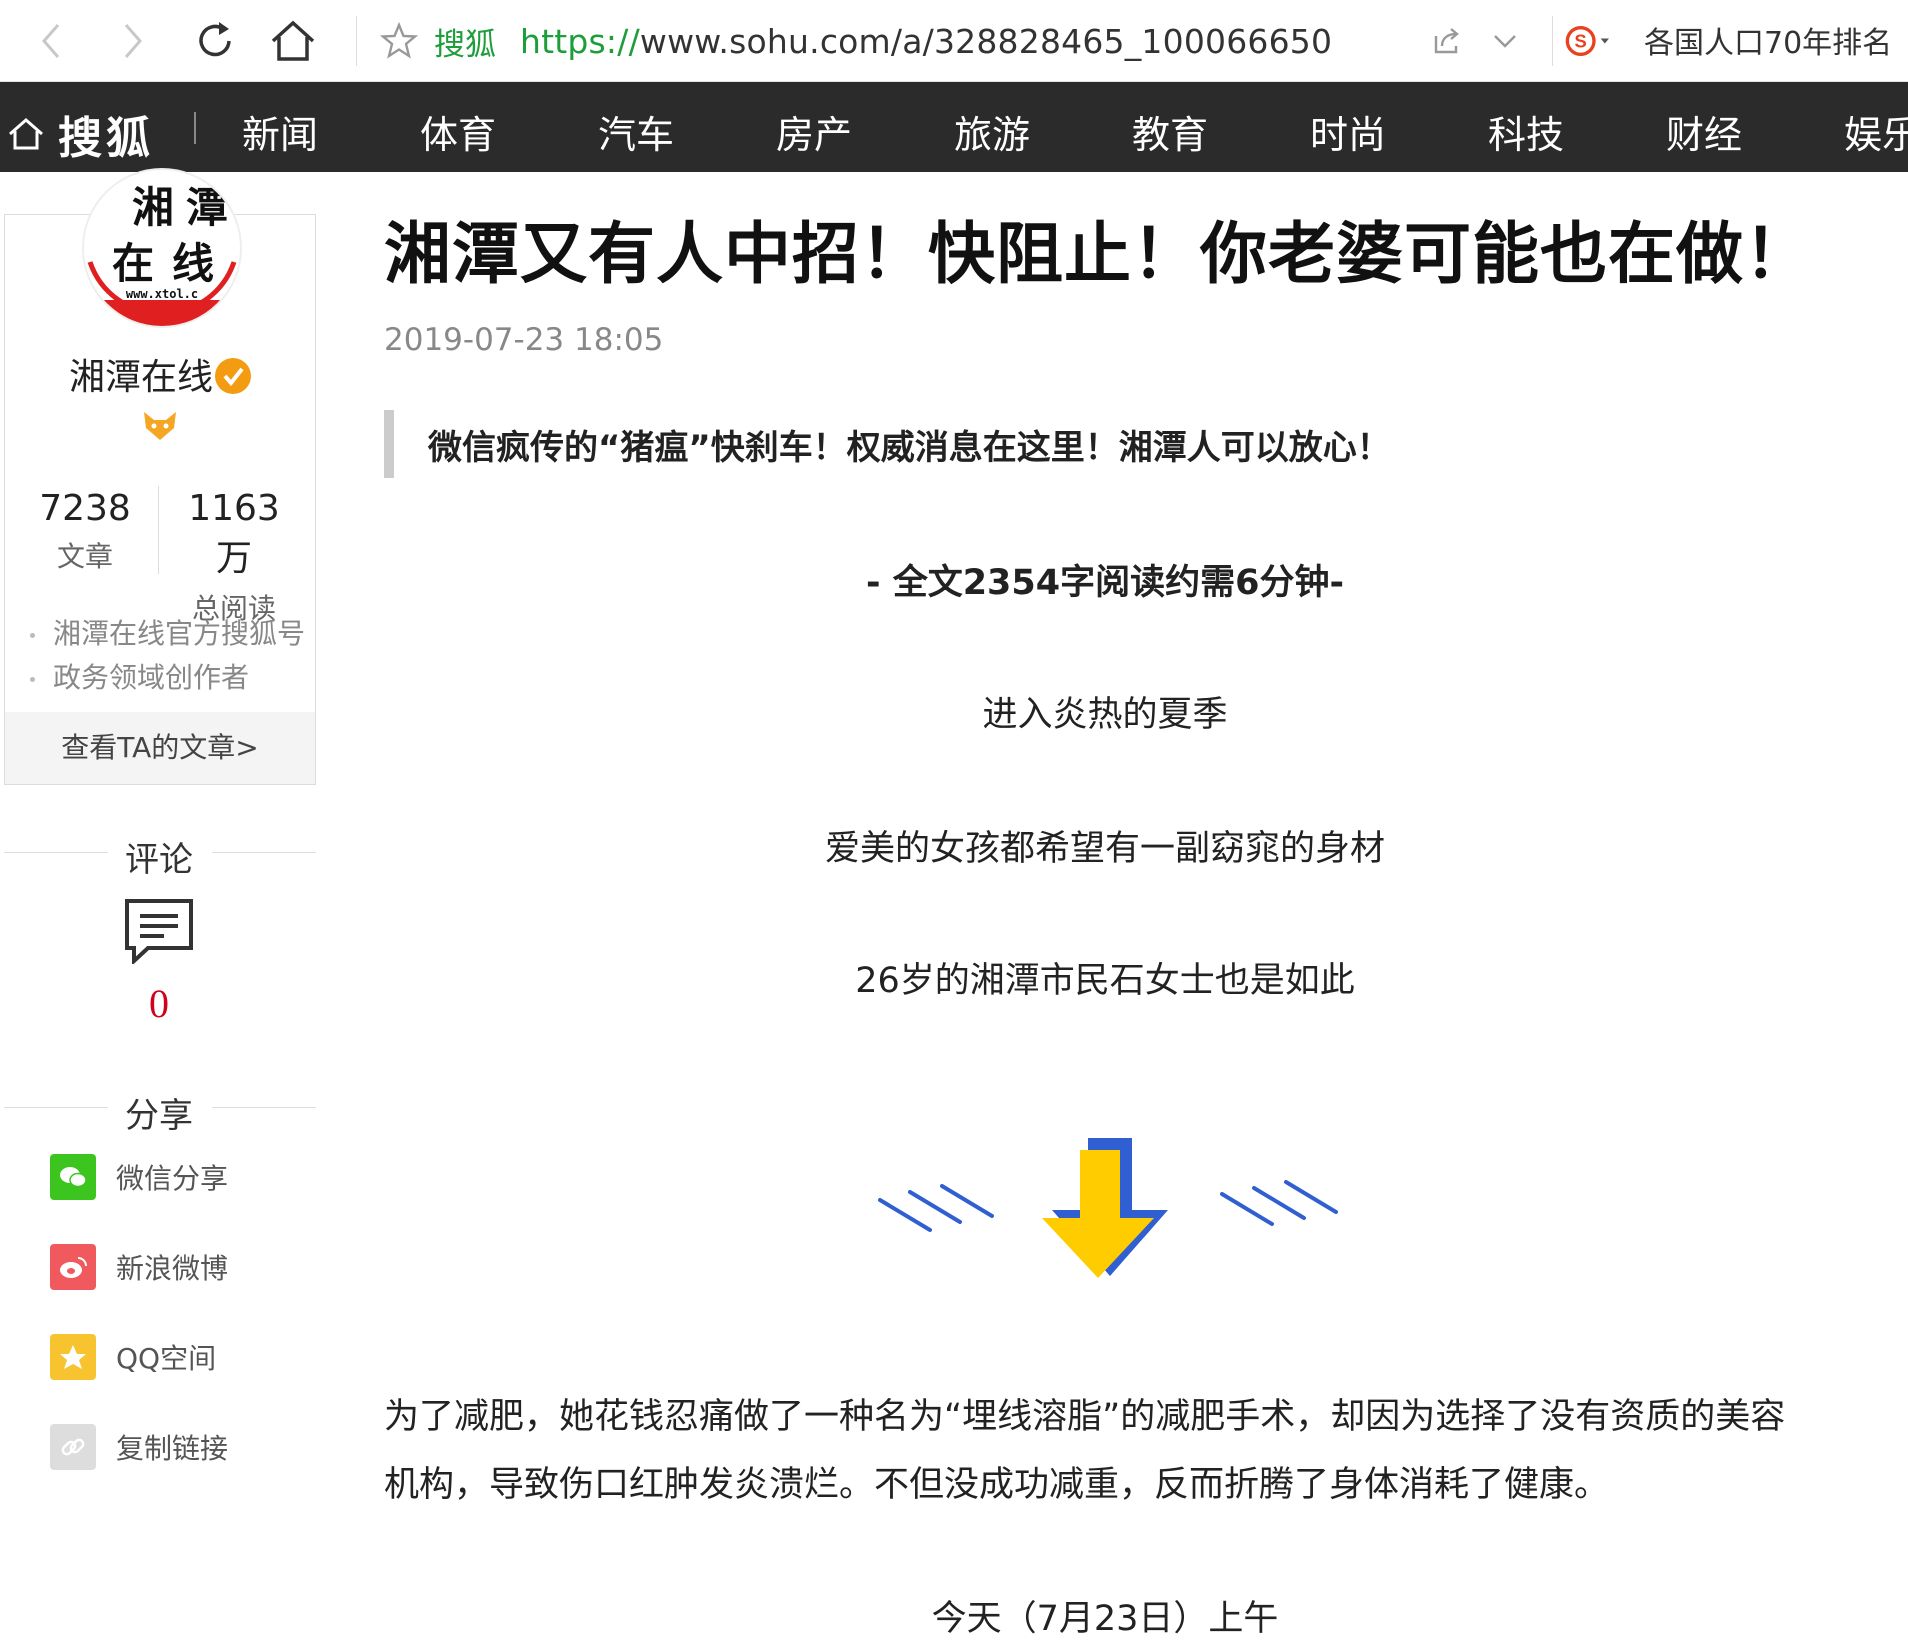 This screenshot has width=1908, height=1641. I want to click on search-engine-button: S, so click(1589, 41).